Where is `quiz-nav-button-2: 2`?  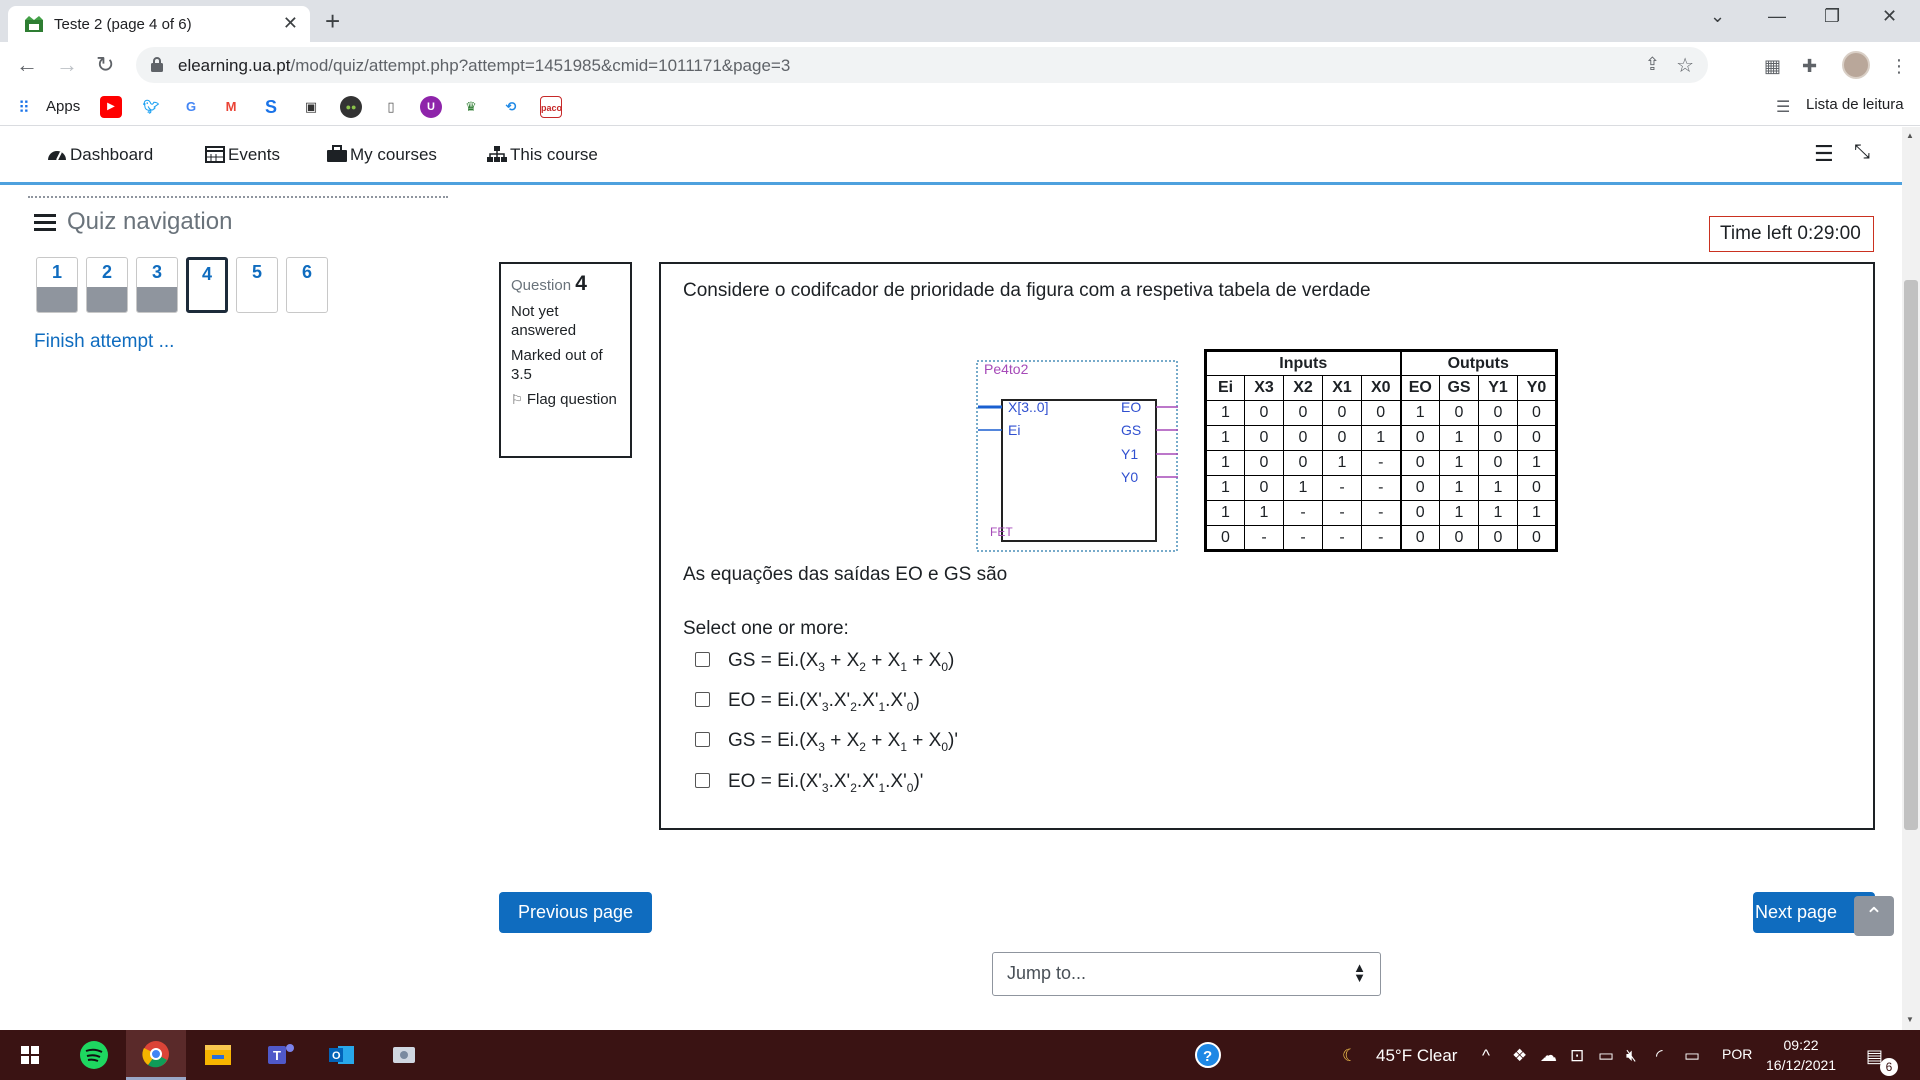
quiz-nav-button-2: 2 is located at coordinates (107, 285).